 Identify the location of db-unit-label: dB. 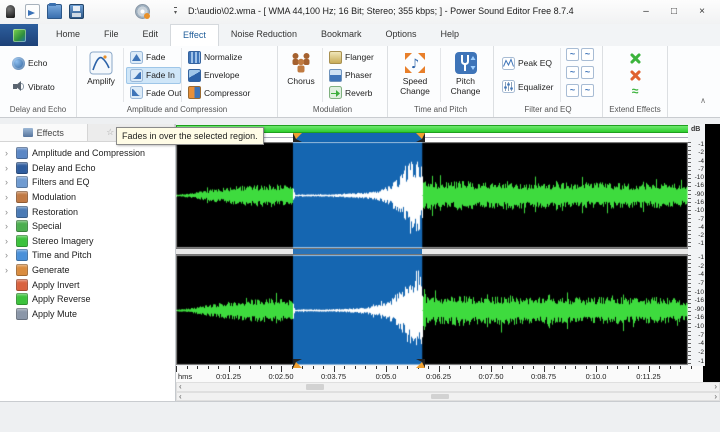
(696, 129).